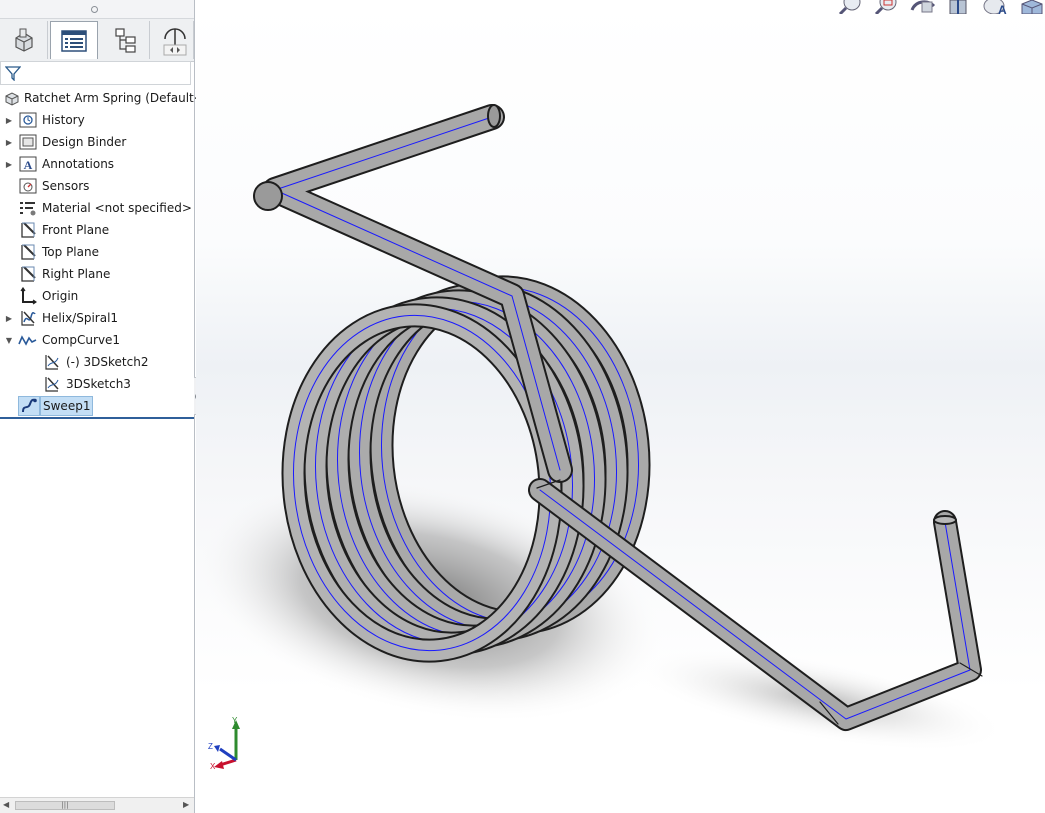 This screenshot has height=813, width=1045. Describe the element at coordinates (210, 746) in the screenshot. I see `triad-z-label: Z` at that location.